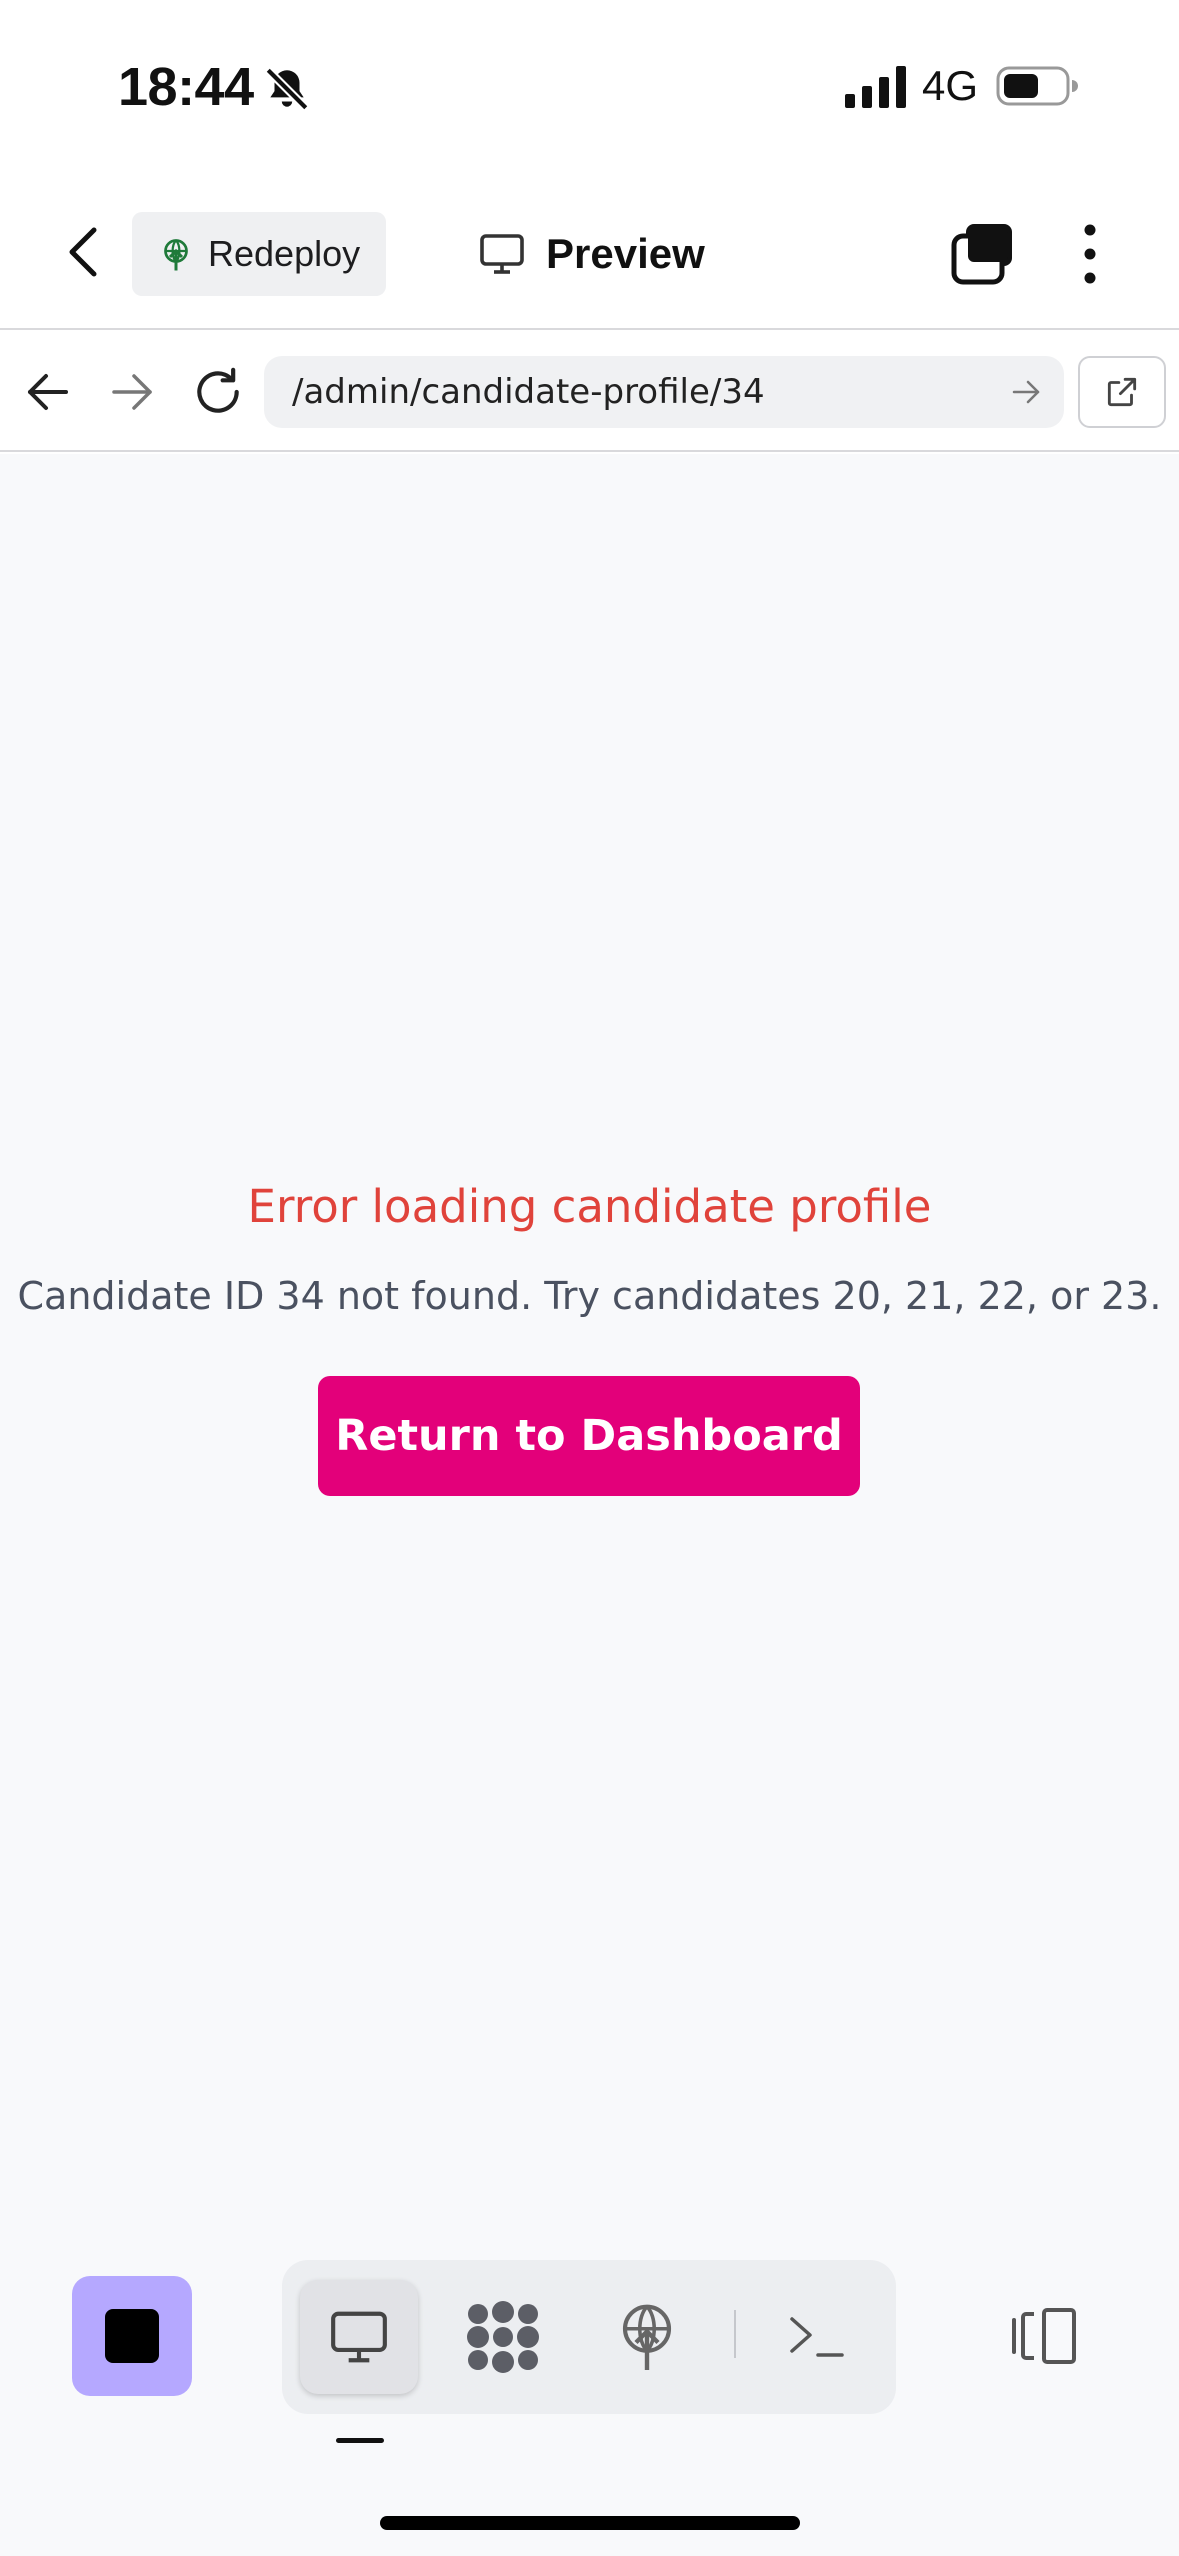 This screenshot has width=1179, height=2556. Describe the element at coordinates (589, 1436) in the screenshot. I see `return-to-dashboard-button: Return to Dashboard` at that location.